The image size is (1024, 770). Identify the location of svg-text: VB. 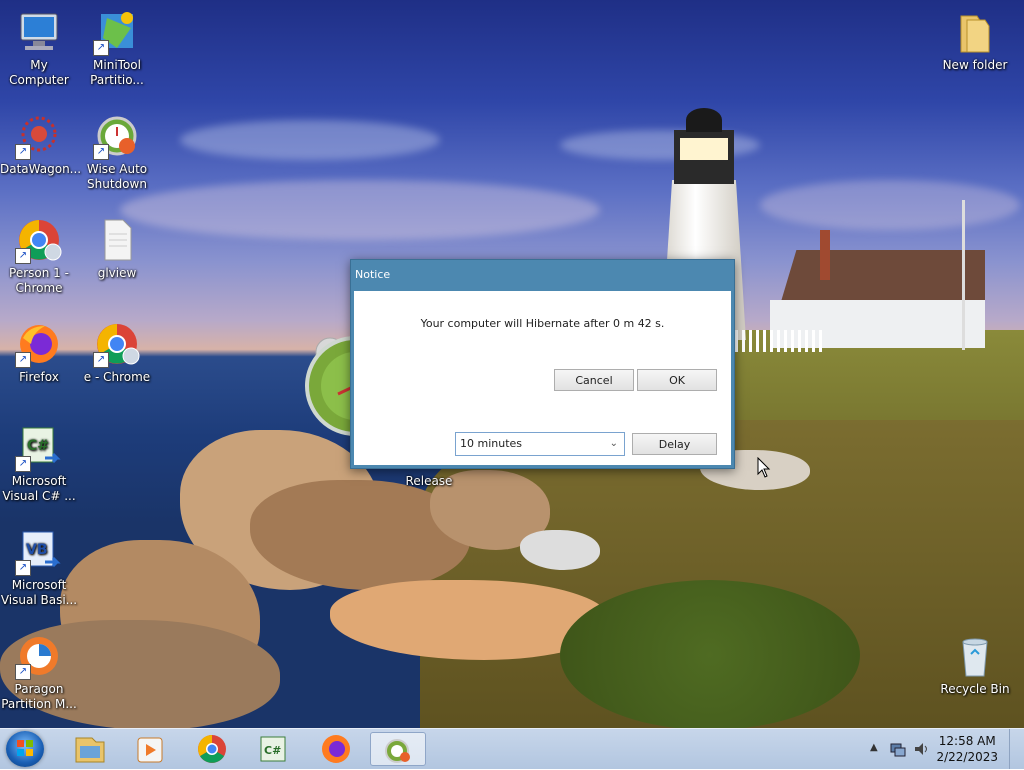
(37, 550).